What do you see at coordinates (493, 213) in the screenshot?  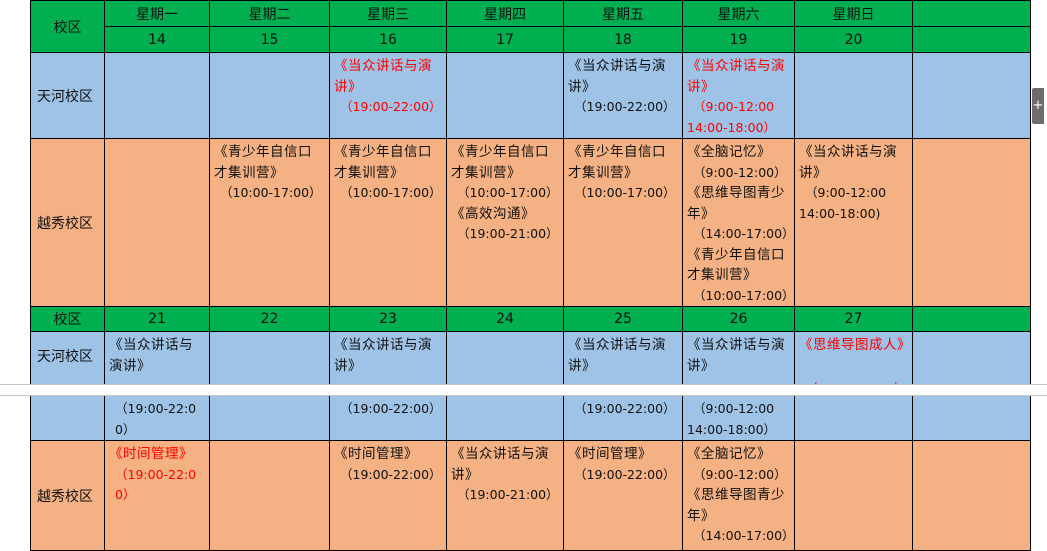 I see `course-title: 《高效沟通》` at bounding box center [493, 213].